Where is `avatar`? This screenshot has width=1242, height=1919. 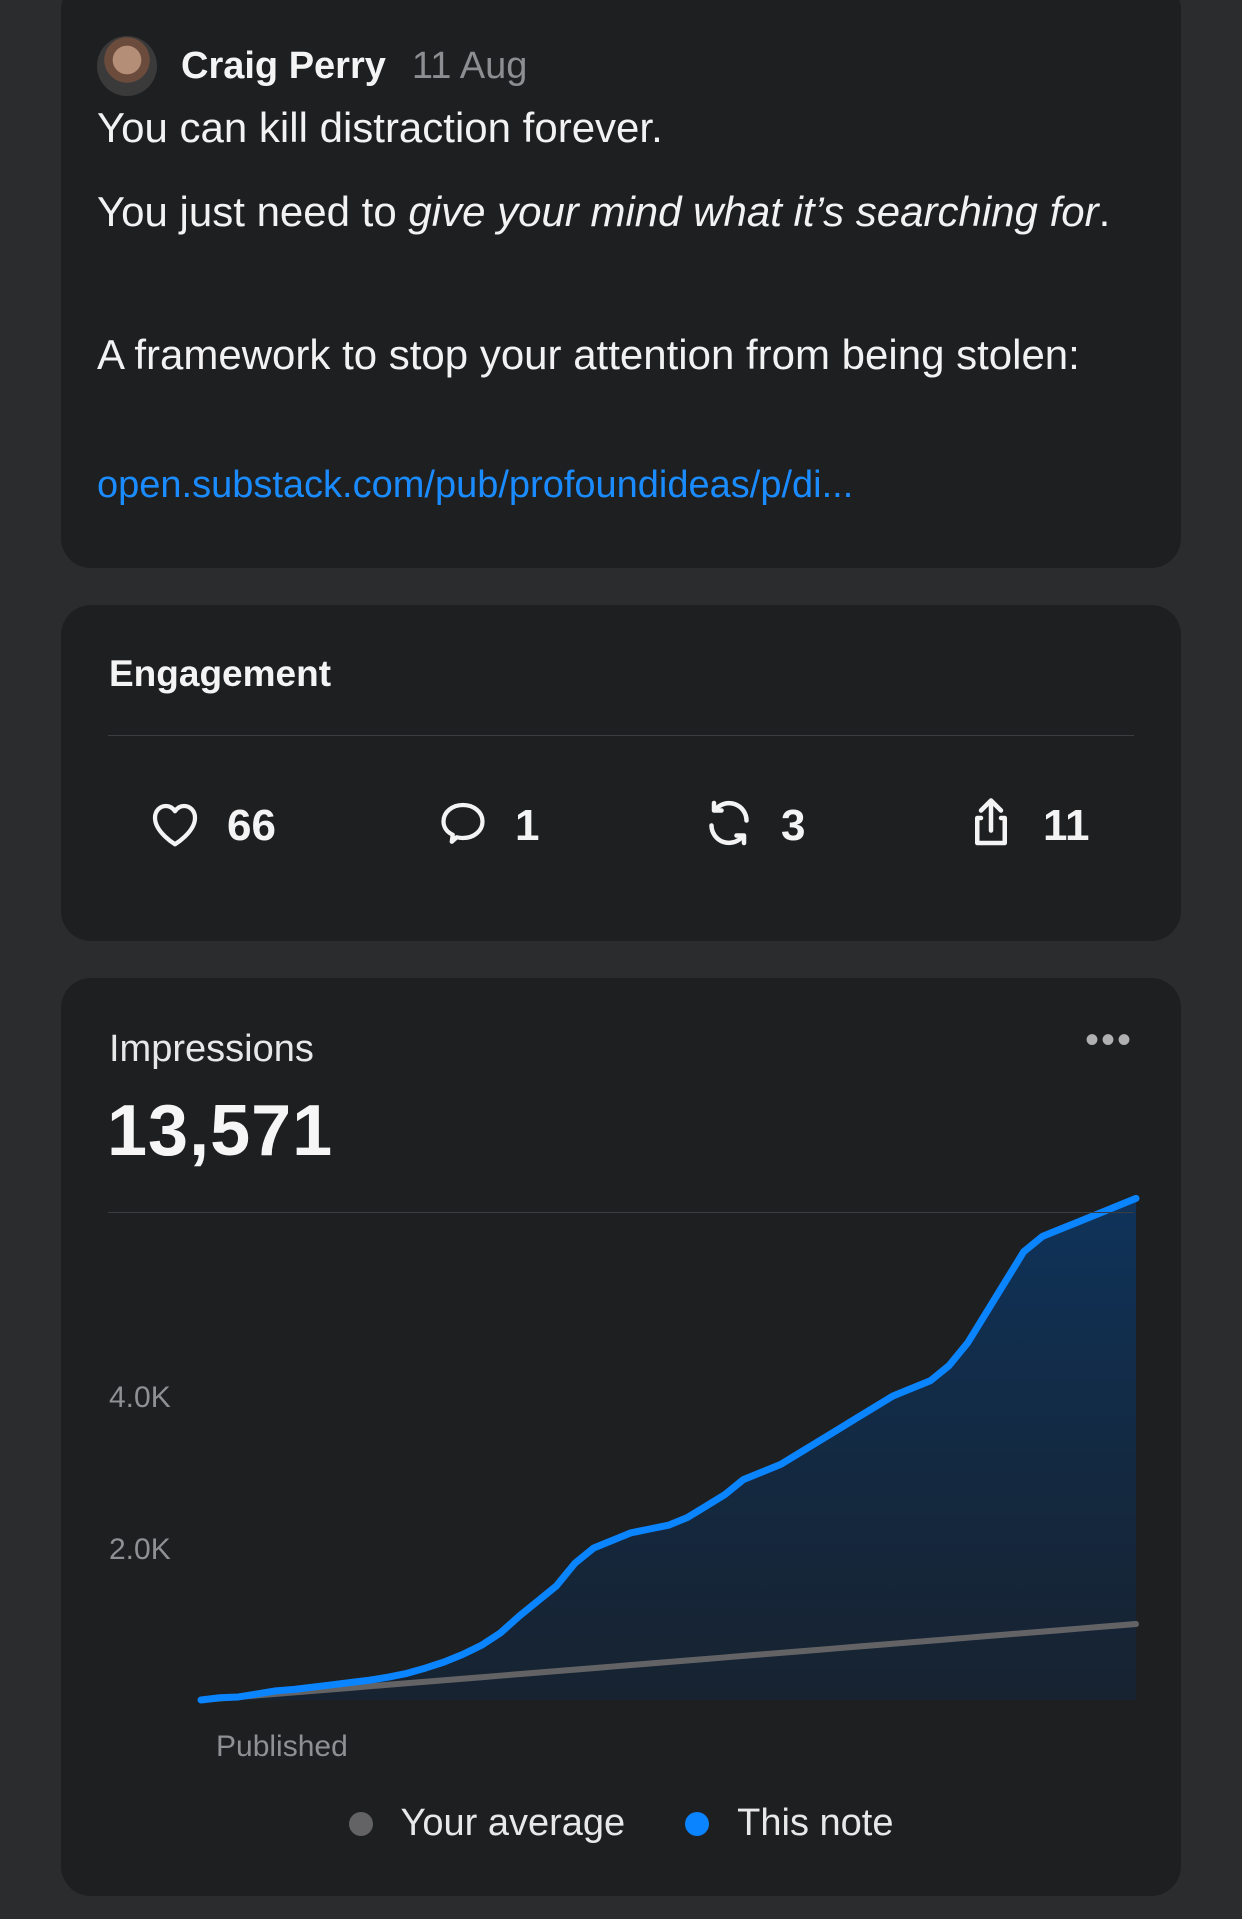
avatar is located at coordinates (127, 66).